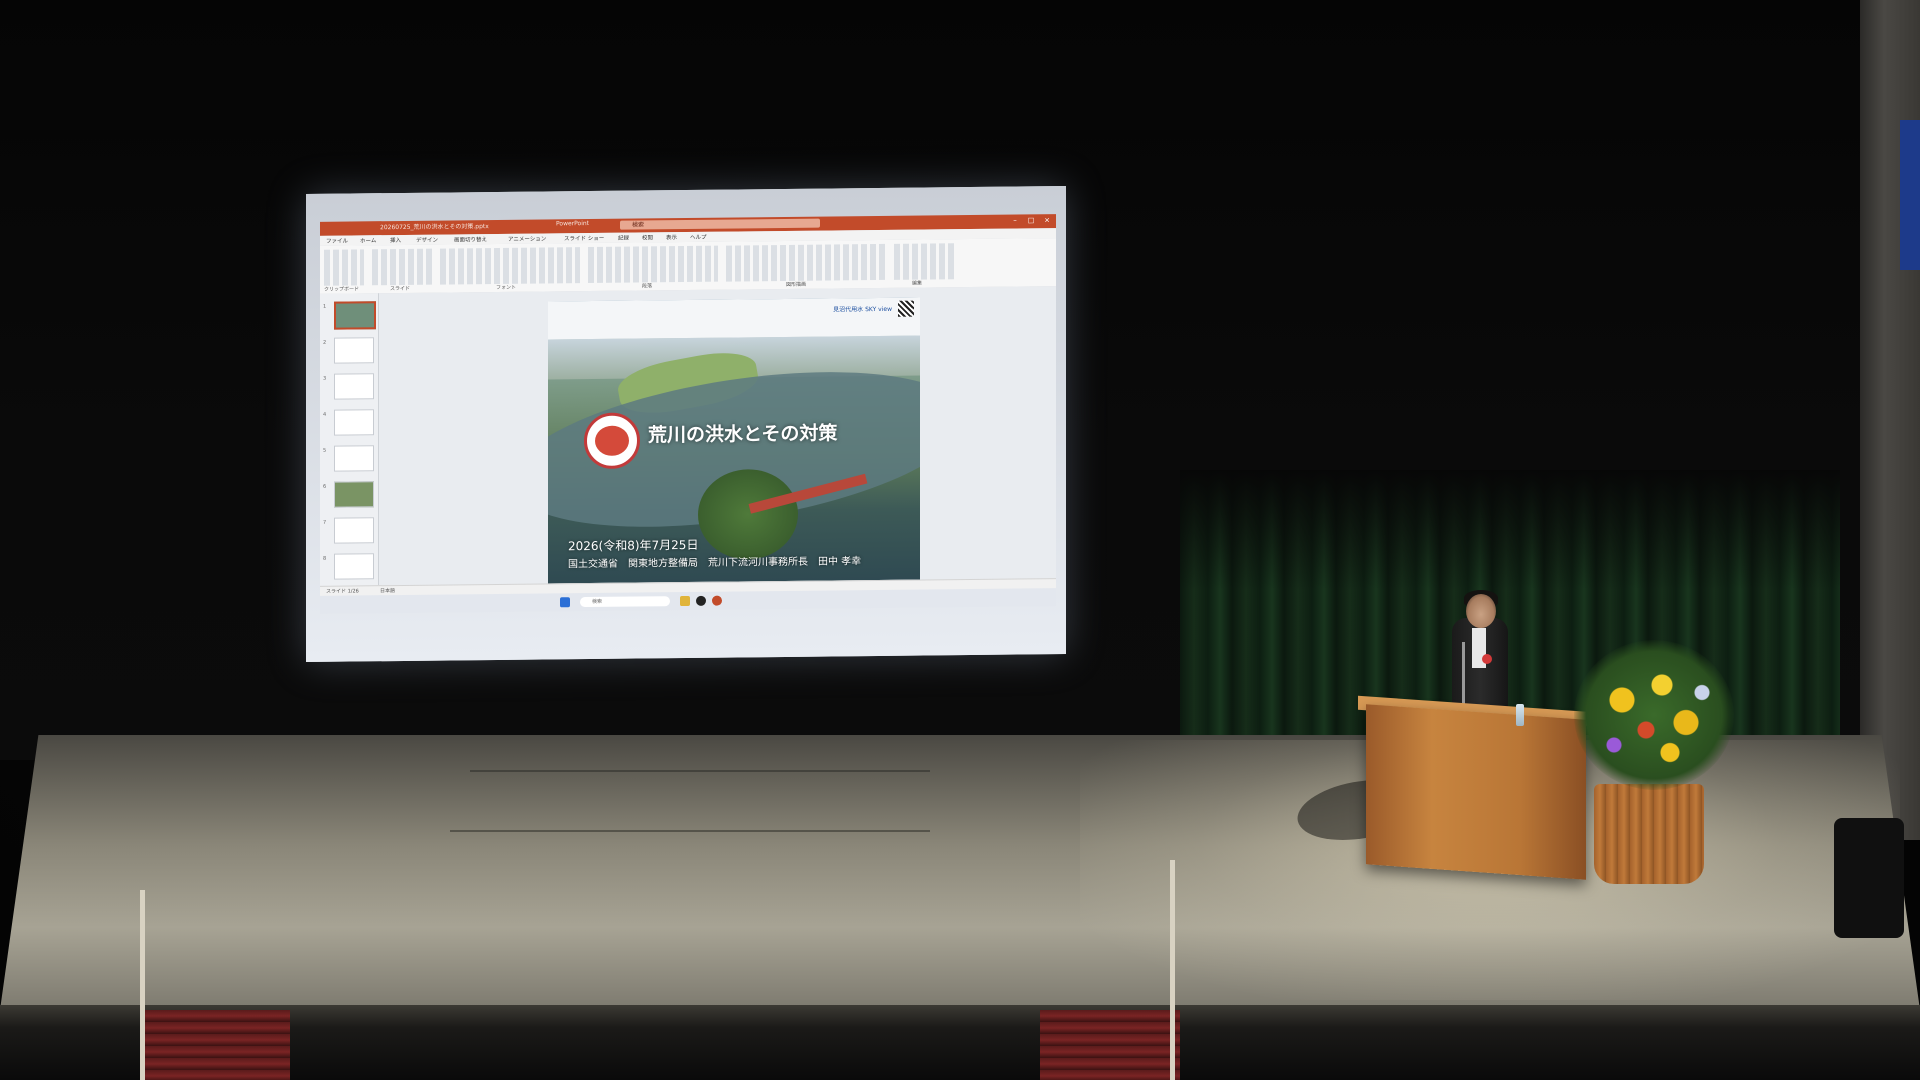 The height and width of the screenshot is (1080, 1920). What do you see at coordinates (734, 318) in the screenshot?
I see `slide-topbar: 見沼代用水 SKY view` at bounding box center [734, 318].